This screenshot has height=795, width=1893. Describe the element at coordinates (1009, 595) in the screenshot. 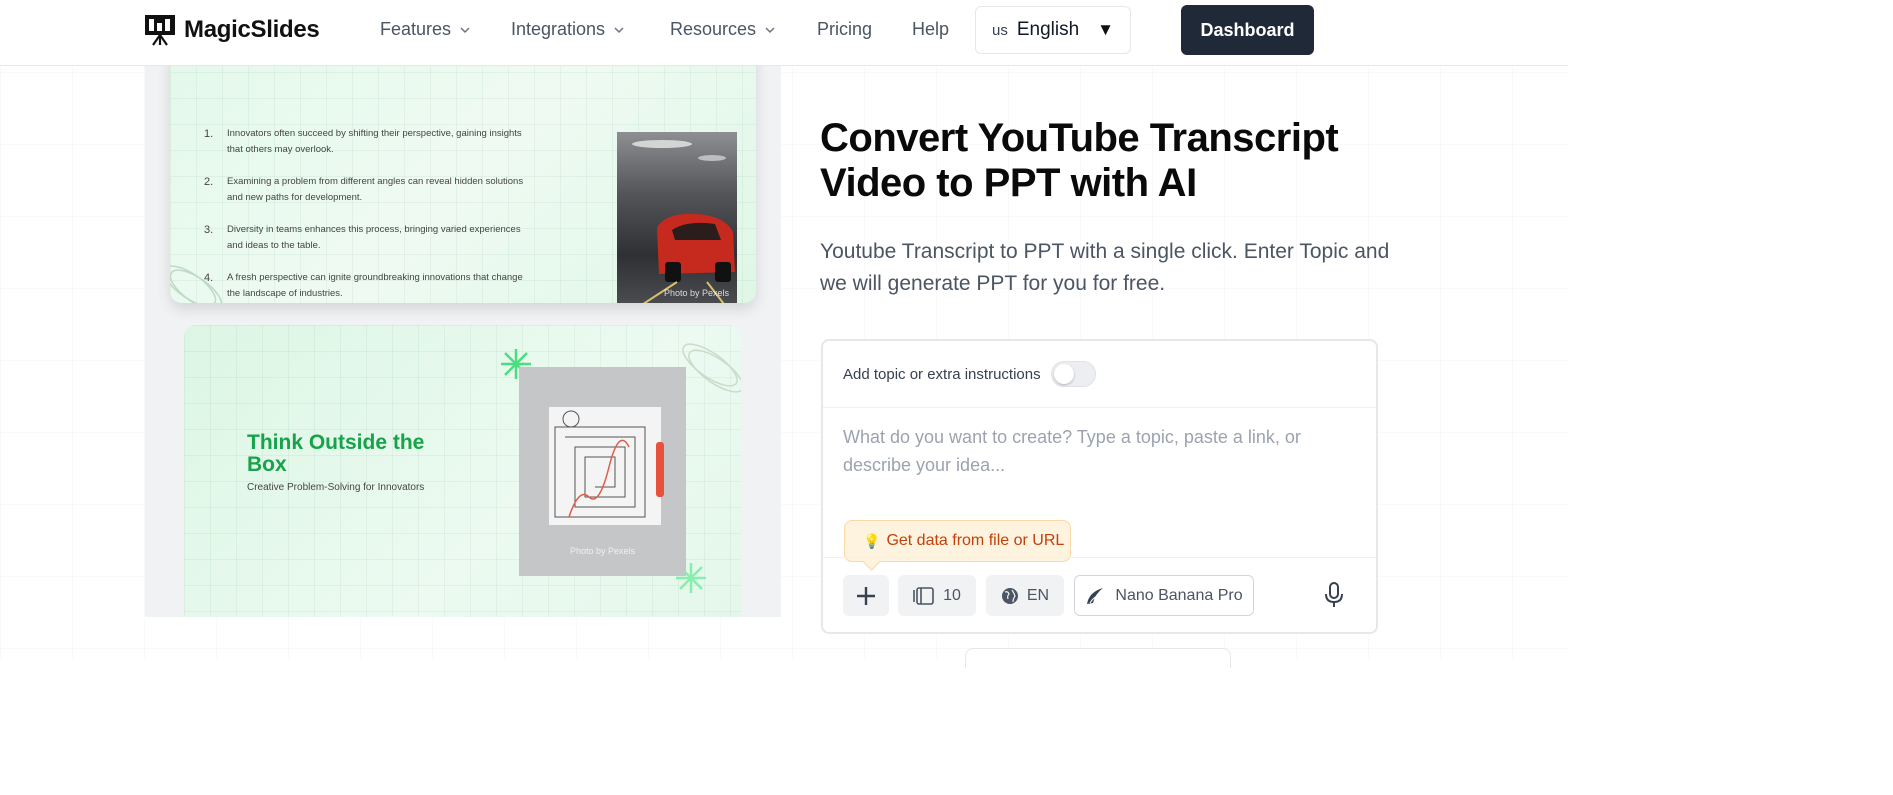

I see `globe-icon` at that location.